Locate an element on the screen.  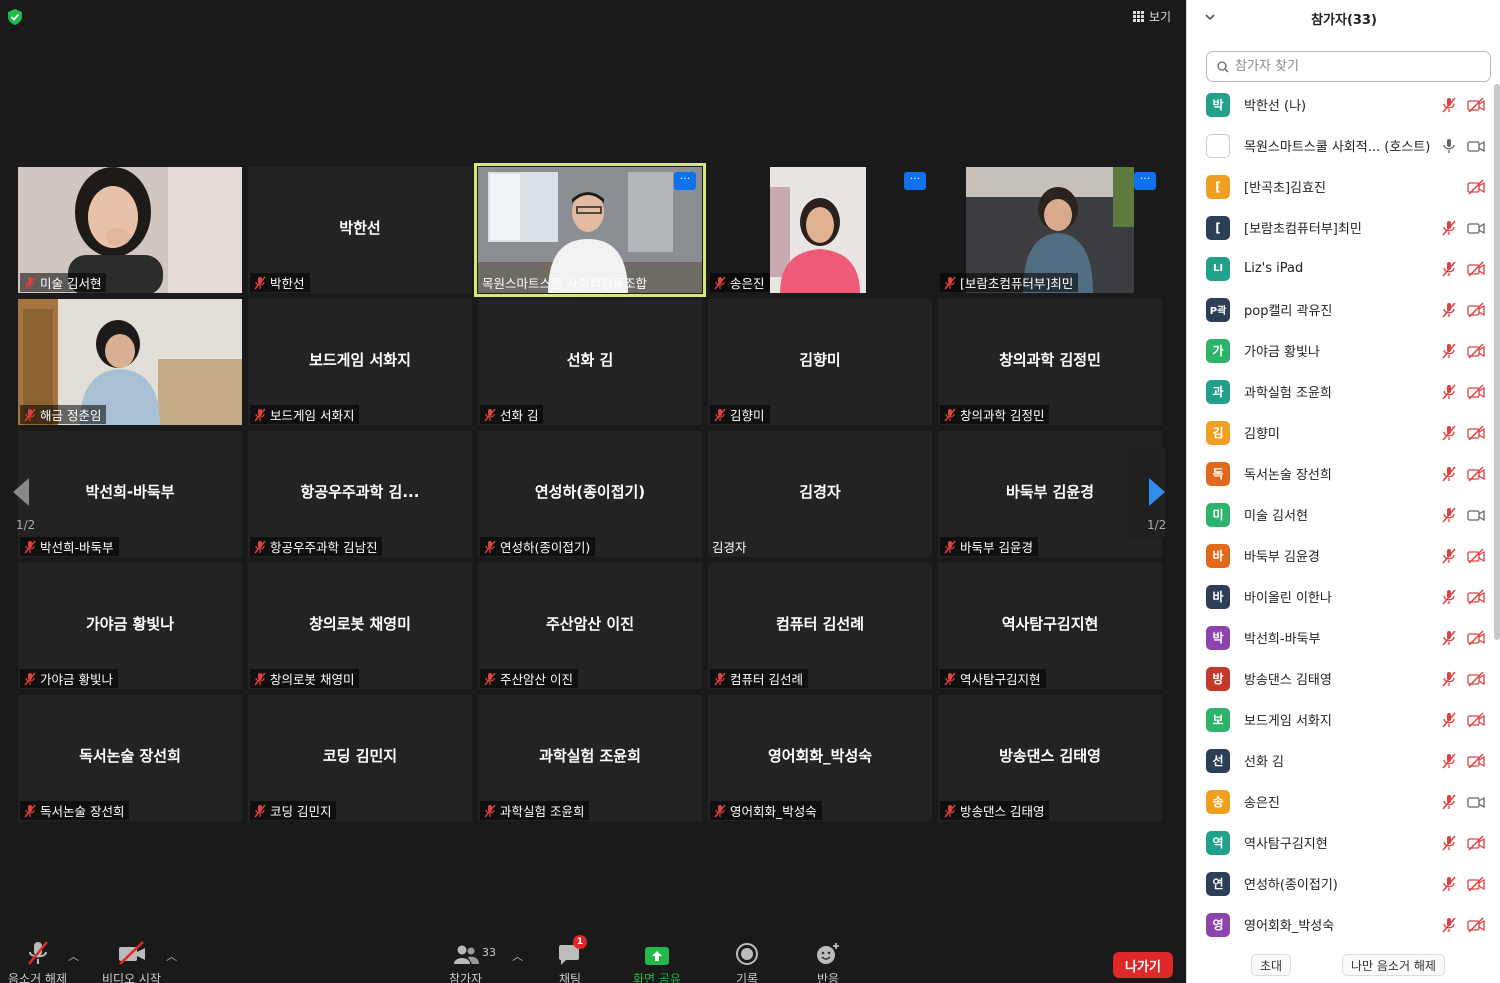
participant-row: 바 바둑부 김윤경 is located at coordinates (1340, 555).